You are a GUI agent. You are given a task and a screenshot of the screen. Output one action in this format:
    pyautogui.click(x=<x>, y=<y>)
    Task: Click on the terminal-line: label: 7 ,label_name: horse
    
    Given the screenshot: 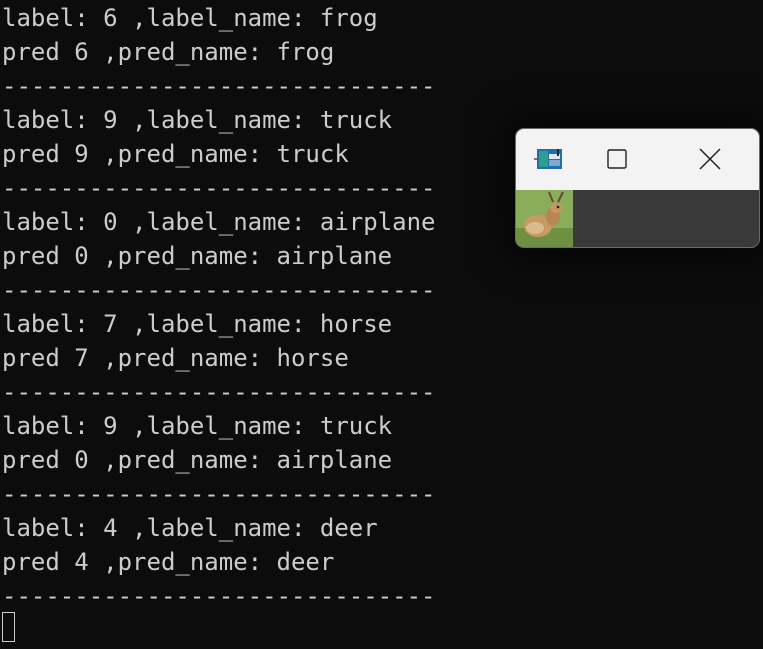 What is the action you would take?
    pyautogui.click(x=197, y=324)
    